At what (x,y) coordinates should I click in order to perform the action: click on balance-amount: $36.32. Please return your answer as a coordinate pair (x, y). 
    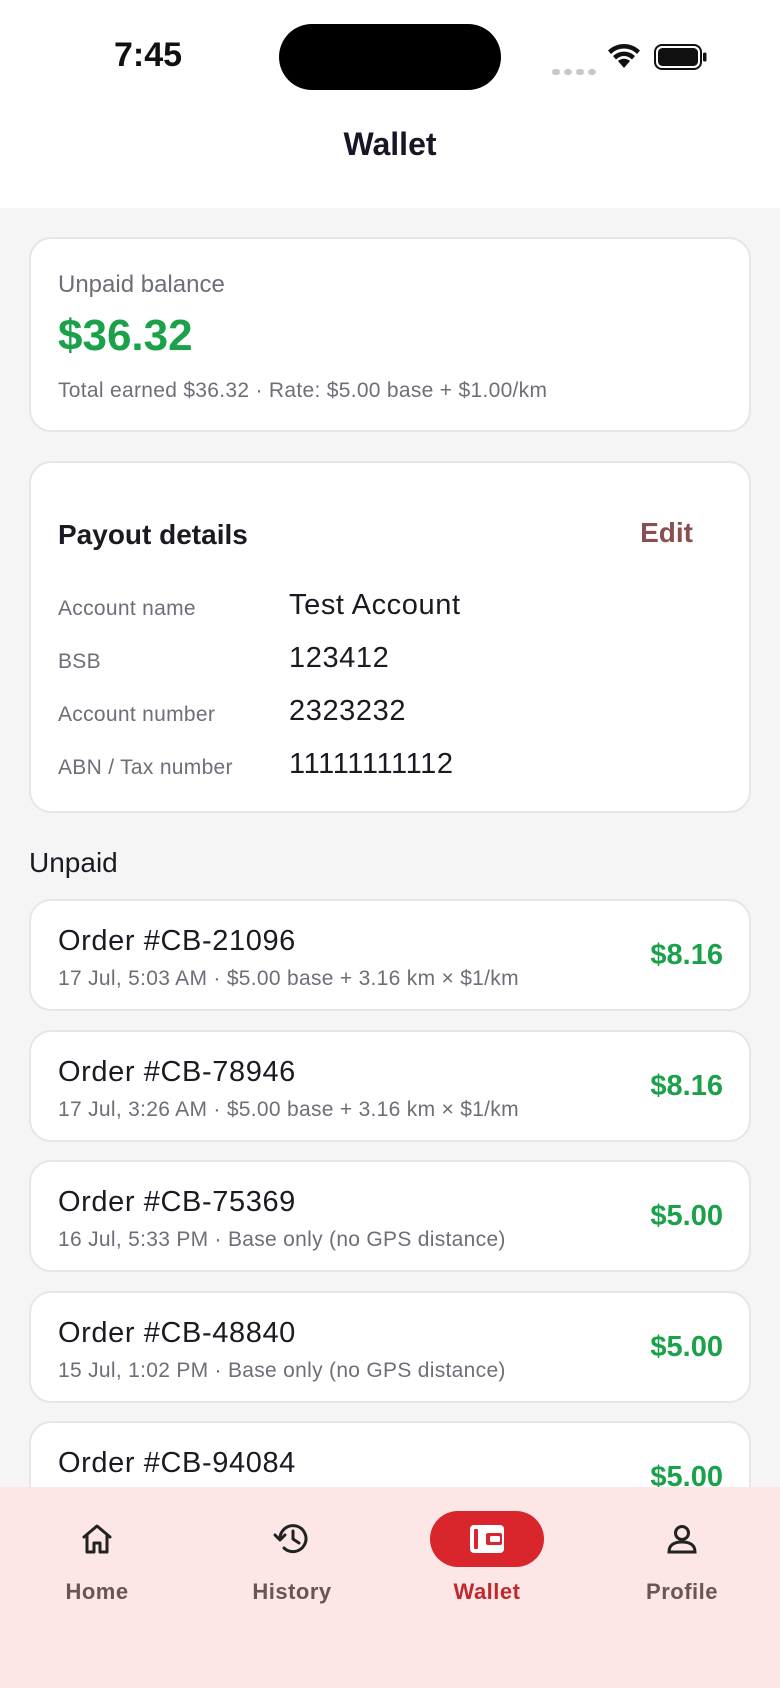
    Looking at the image, I should click on (125, 335).